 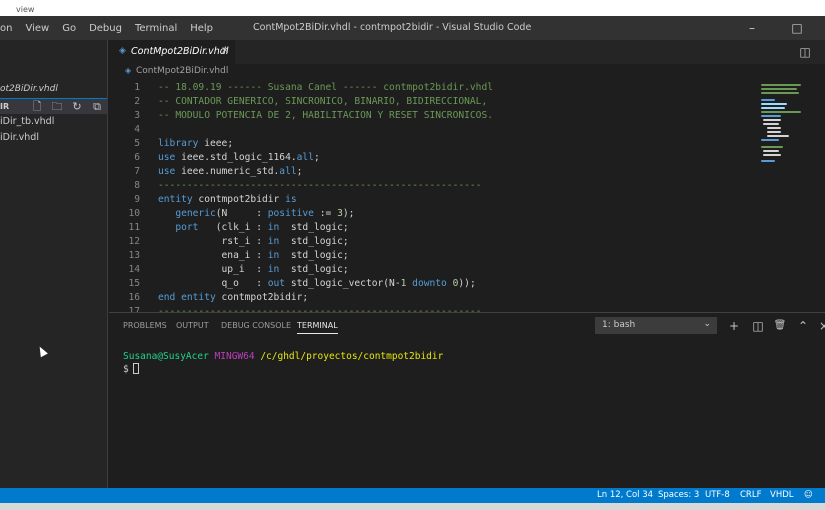 I want to click on status-indentation: Spaces: 3, so click(x=678, y=495).